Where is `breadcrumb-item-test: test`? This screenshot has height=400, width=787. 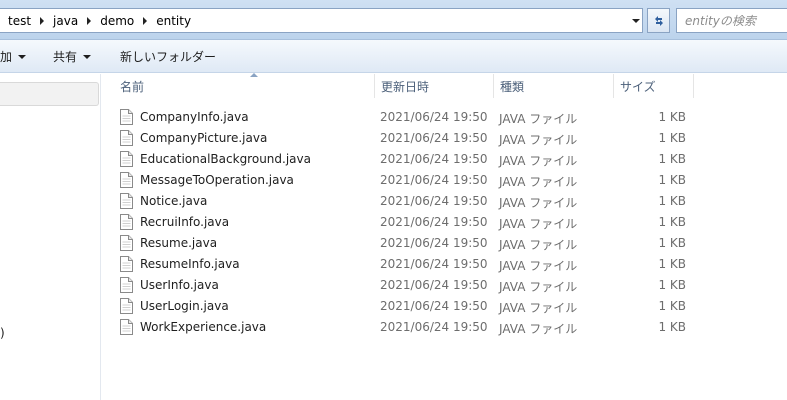
breadcrumb-item-test: test is located at coordinates (19, 21).